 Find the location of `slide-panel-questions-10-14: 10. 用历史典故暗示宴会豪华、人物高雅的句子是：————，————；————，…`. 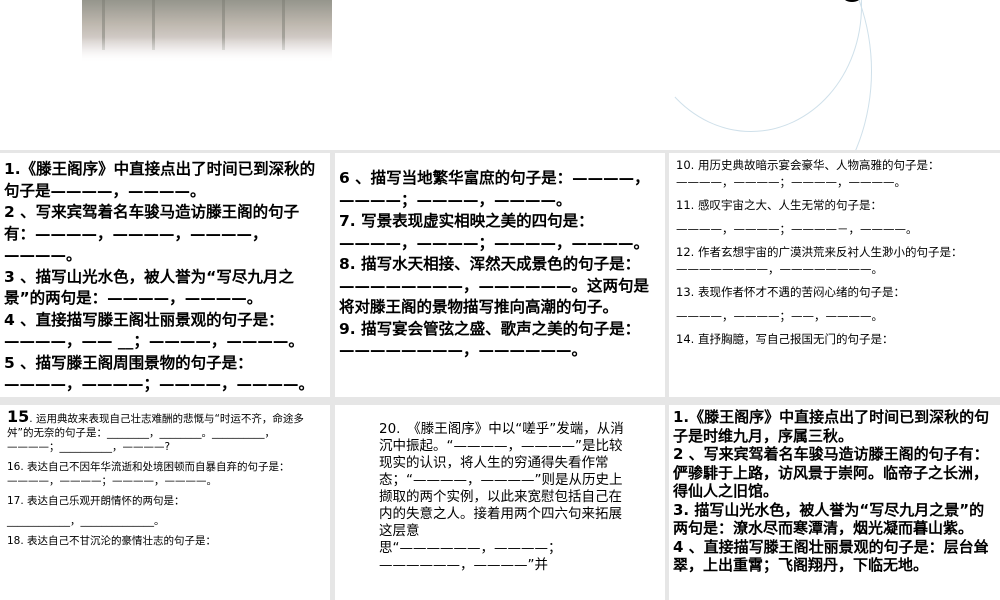

slide-panel-questions-10-14: 10. 用历史典故暗示宴会豪华、人物高雅的句子是：————，————；————，… is located at coordinates (834, 275).